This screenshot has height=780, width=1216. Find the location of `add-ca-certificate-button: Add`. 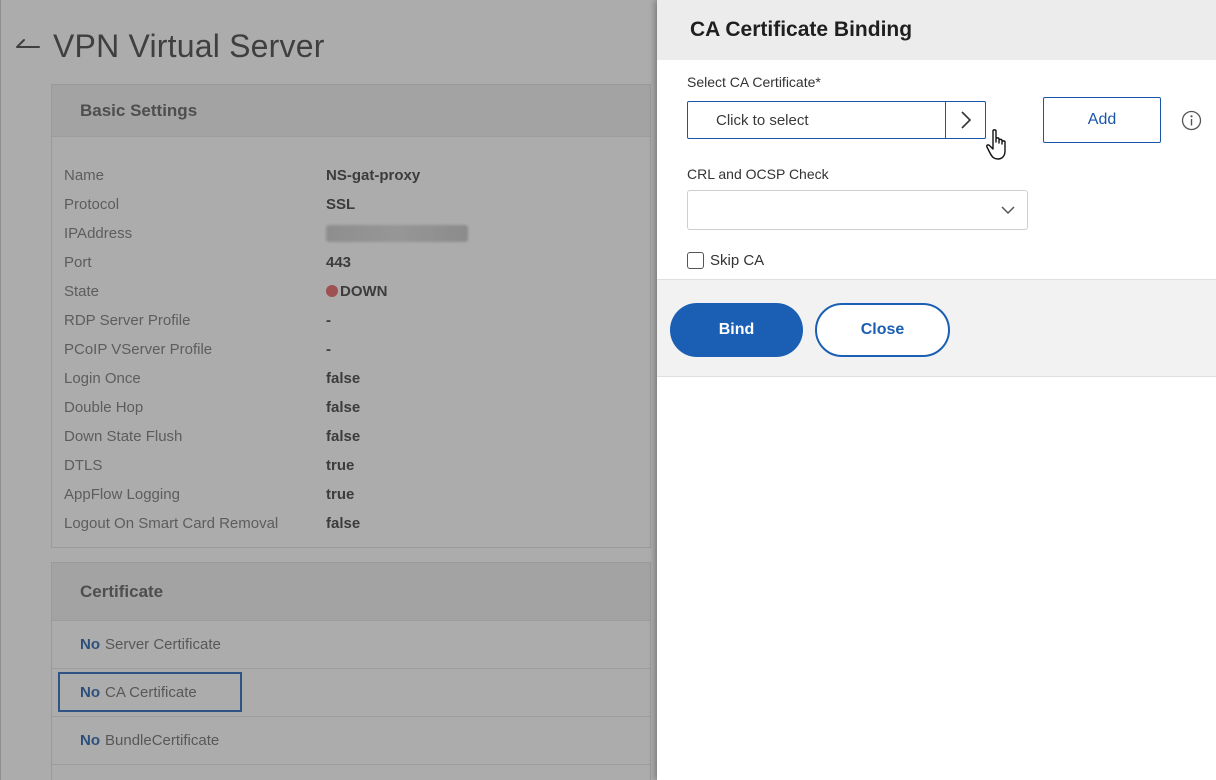

add-ca-certificate-button: Add is located at coordinates (1102, 120).